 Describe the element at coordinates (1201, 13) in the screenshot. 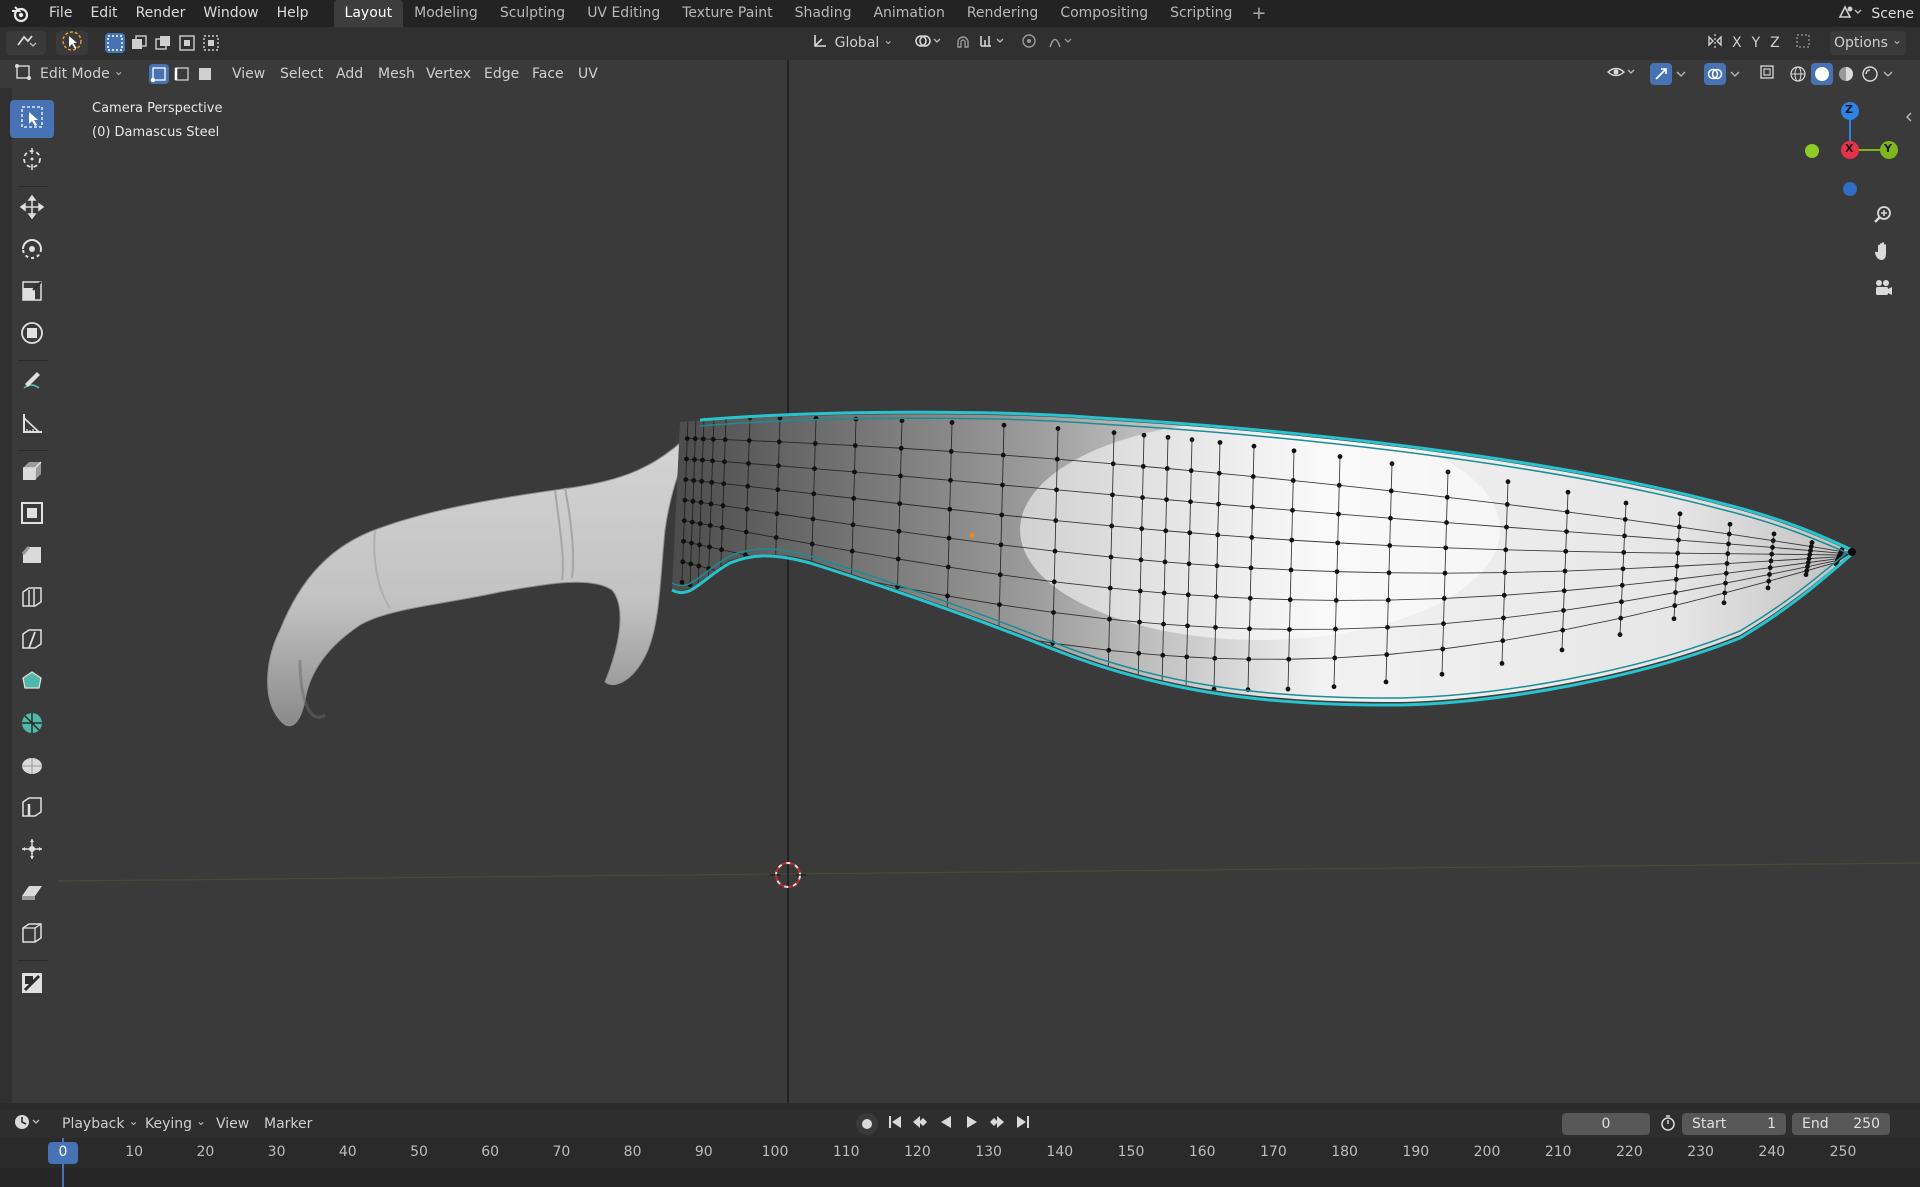

I see `tab-scripting: Scripting` at that location.